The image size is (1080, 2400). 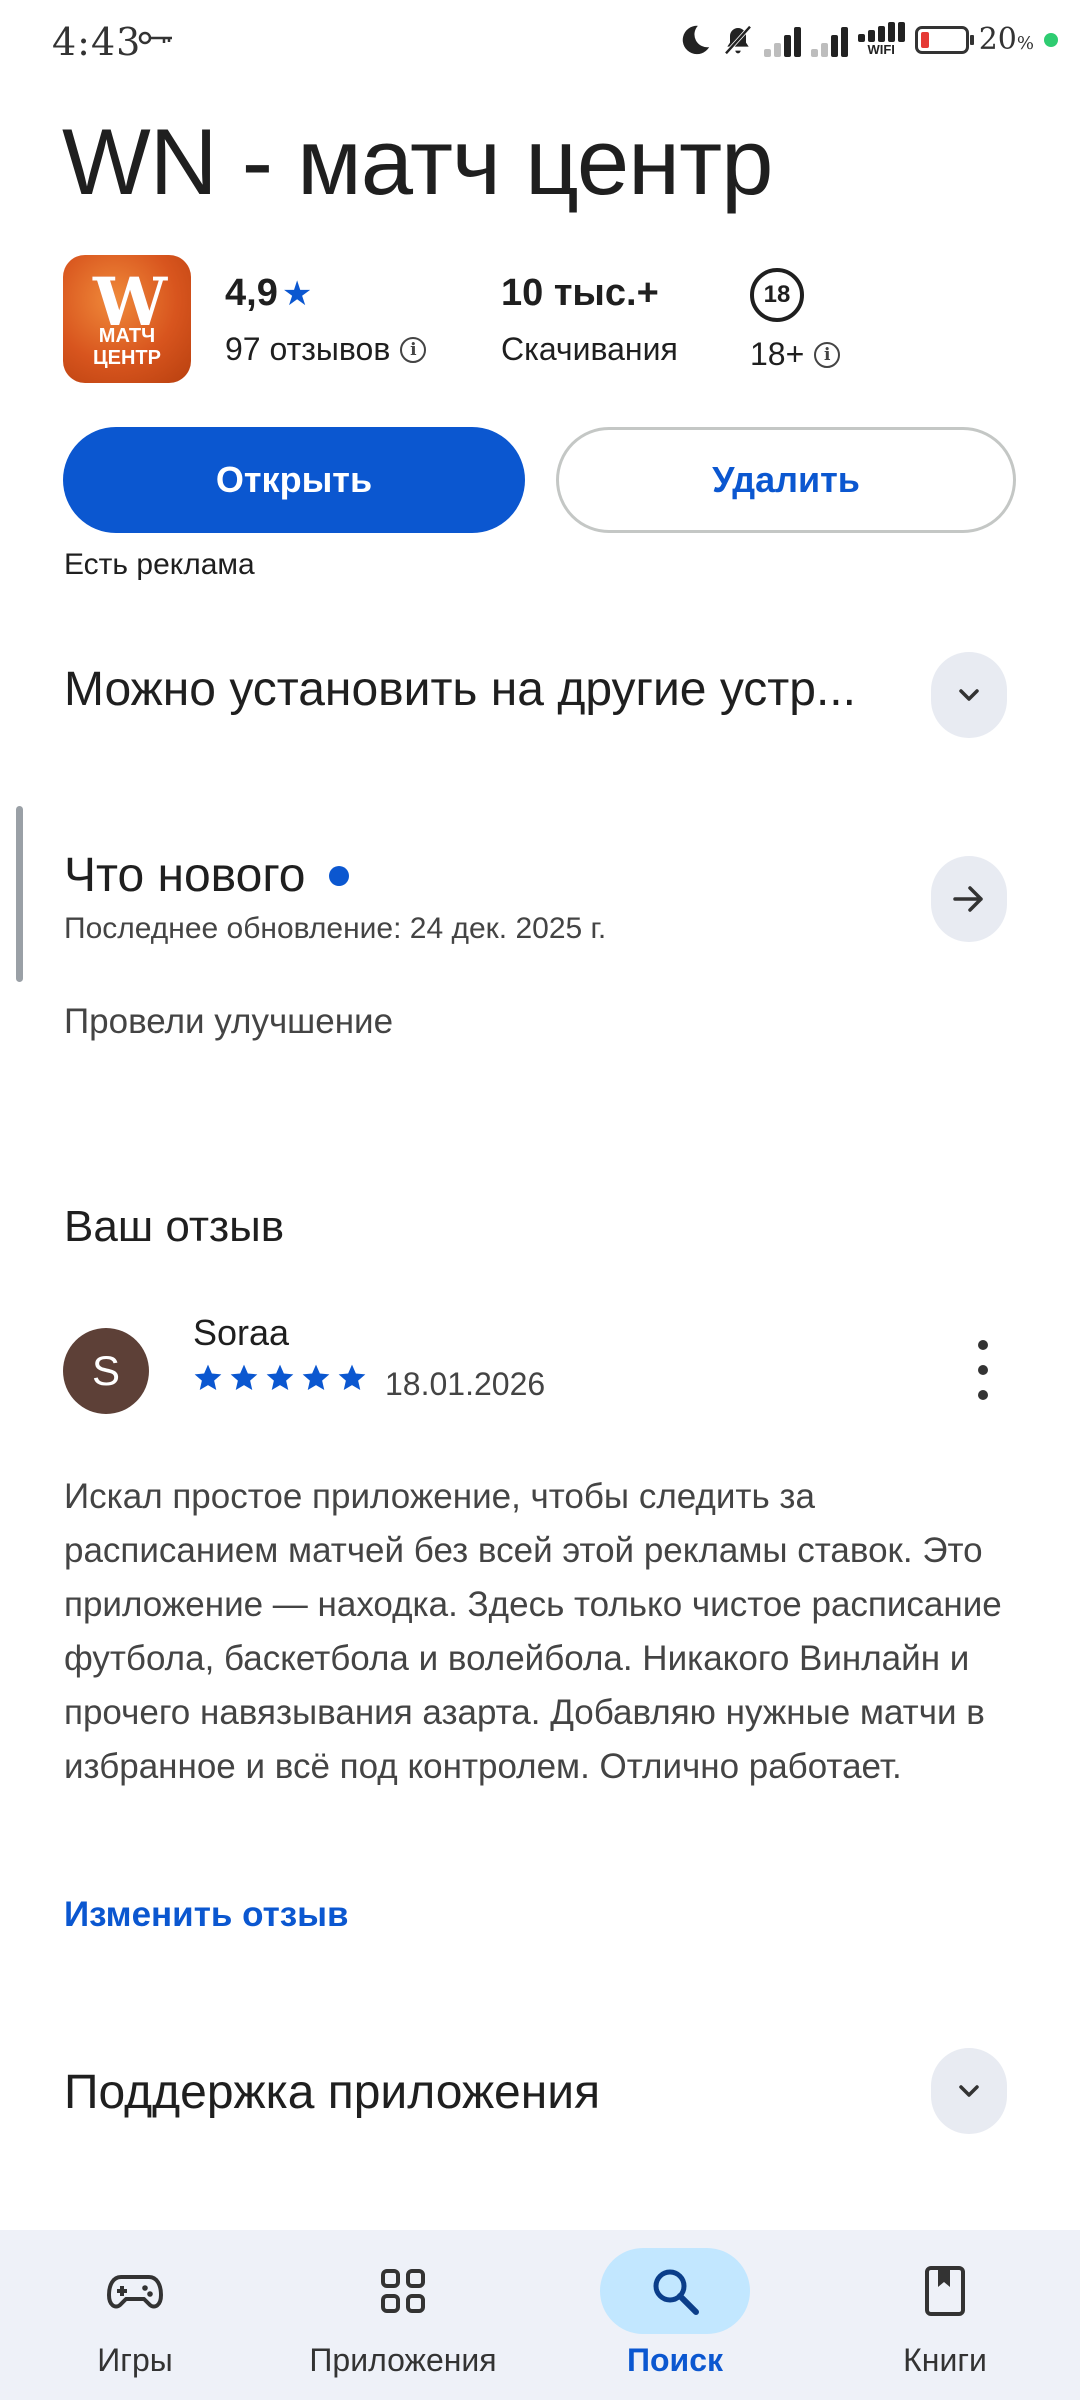 I want to click on edit-review-link: Изменить отзыв, so click(x=206, y=1915).